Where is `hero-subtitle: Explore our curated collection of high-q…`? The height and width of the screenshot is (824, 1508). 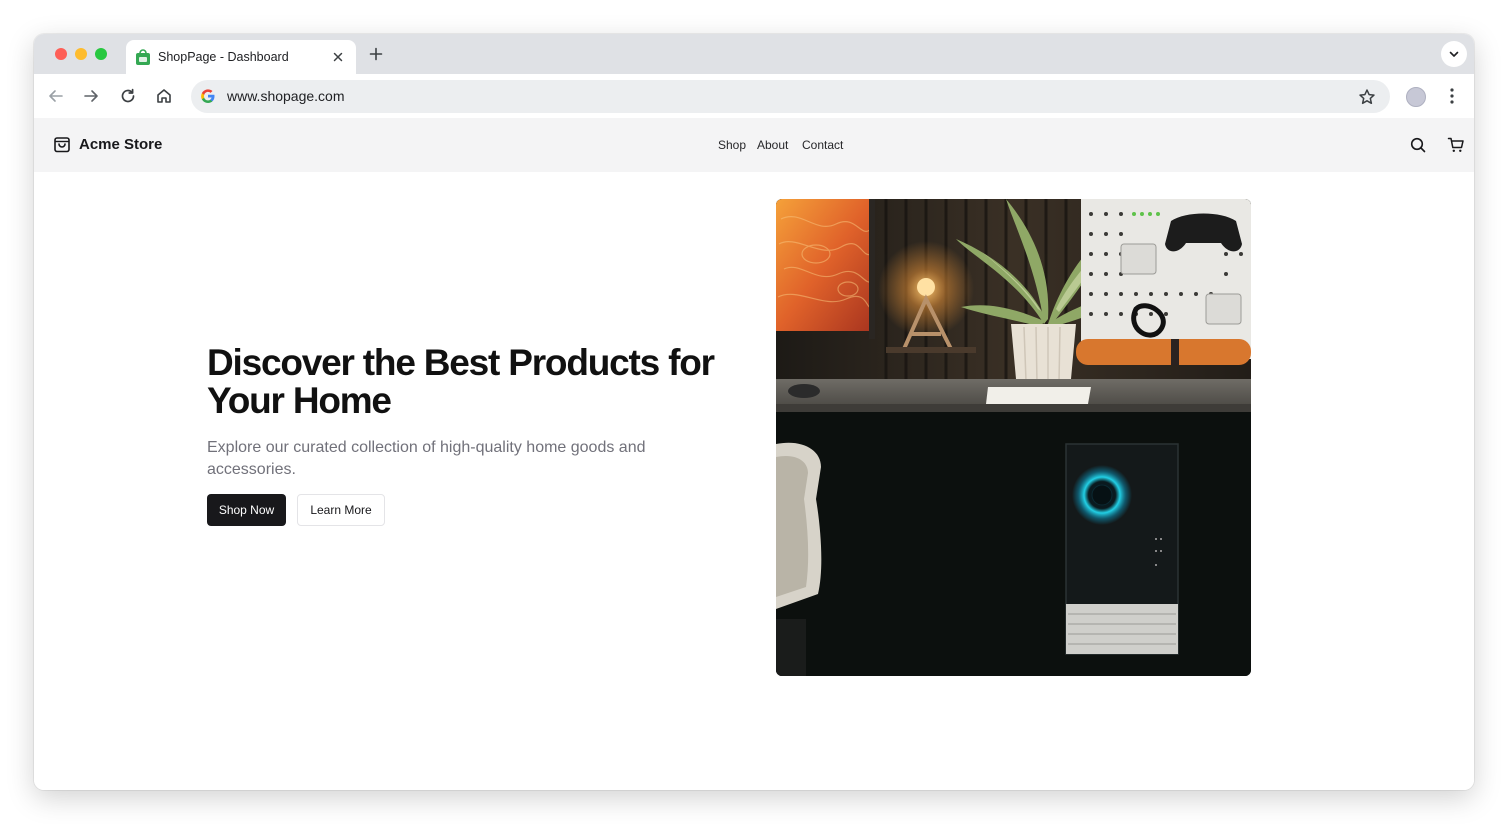 hero-subtitle: Explore our curated collection of high-q… is located at coordinates (426, 458).